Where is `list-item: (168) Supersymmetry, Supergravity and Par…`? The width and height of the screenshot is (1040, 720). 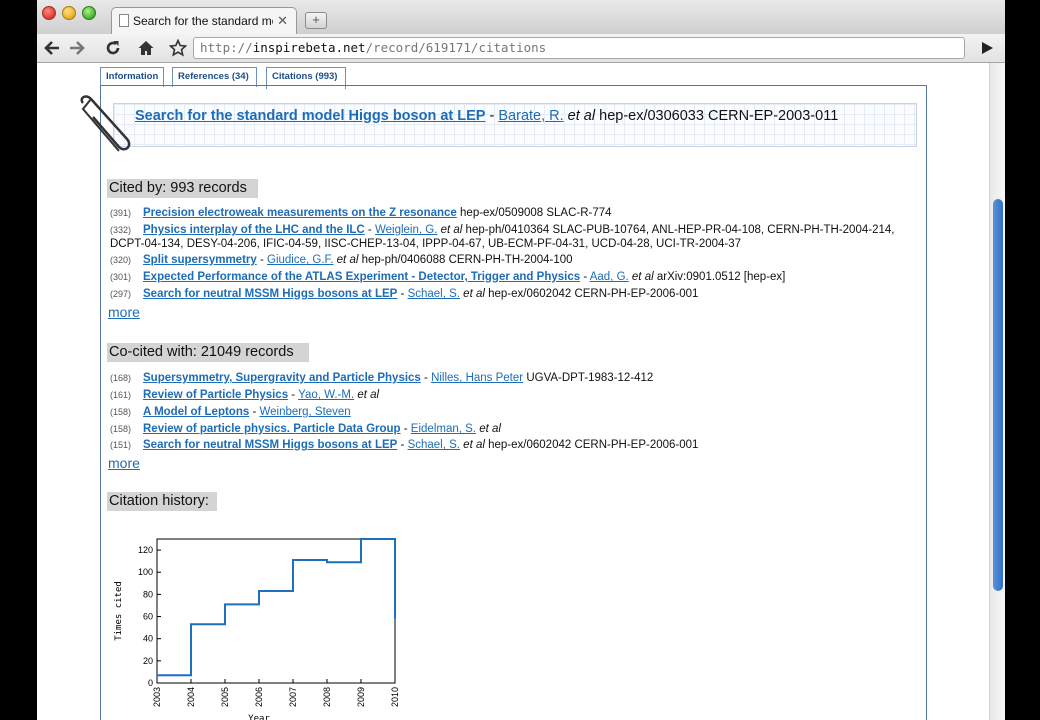
list-item: (168) Supersymmetry, Supergravity and Par… is located at coordinates (382, 378).